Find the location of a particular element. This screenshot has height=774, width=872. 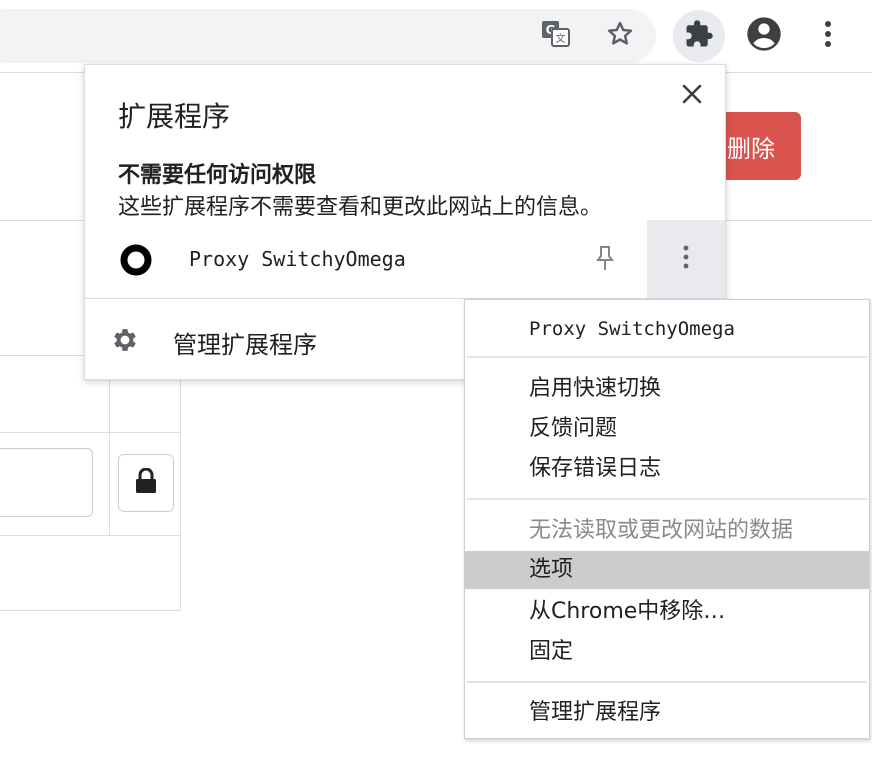

menu-item-extension-name: Proxy SwitchyOmega is located at coordinates (667, 329).